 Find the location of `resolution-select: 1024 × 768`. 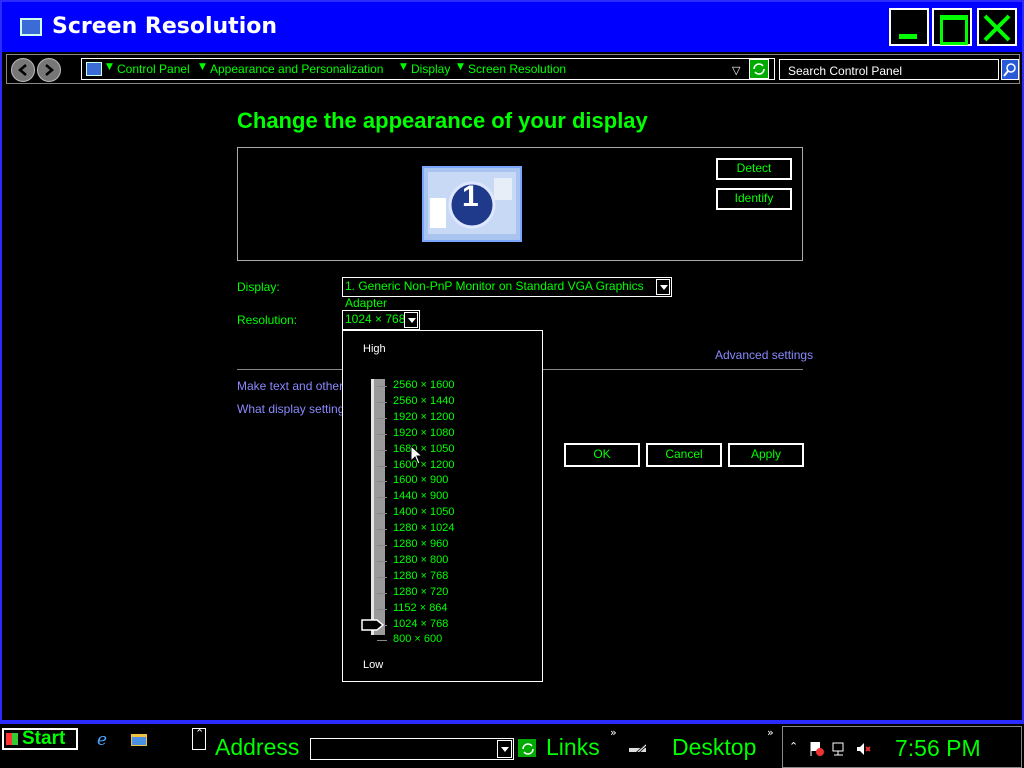

resolution-select: 1024 × 768 is located at coordinates (381, 320).